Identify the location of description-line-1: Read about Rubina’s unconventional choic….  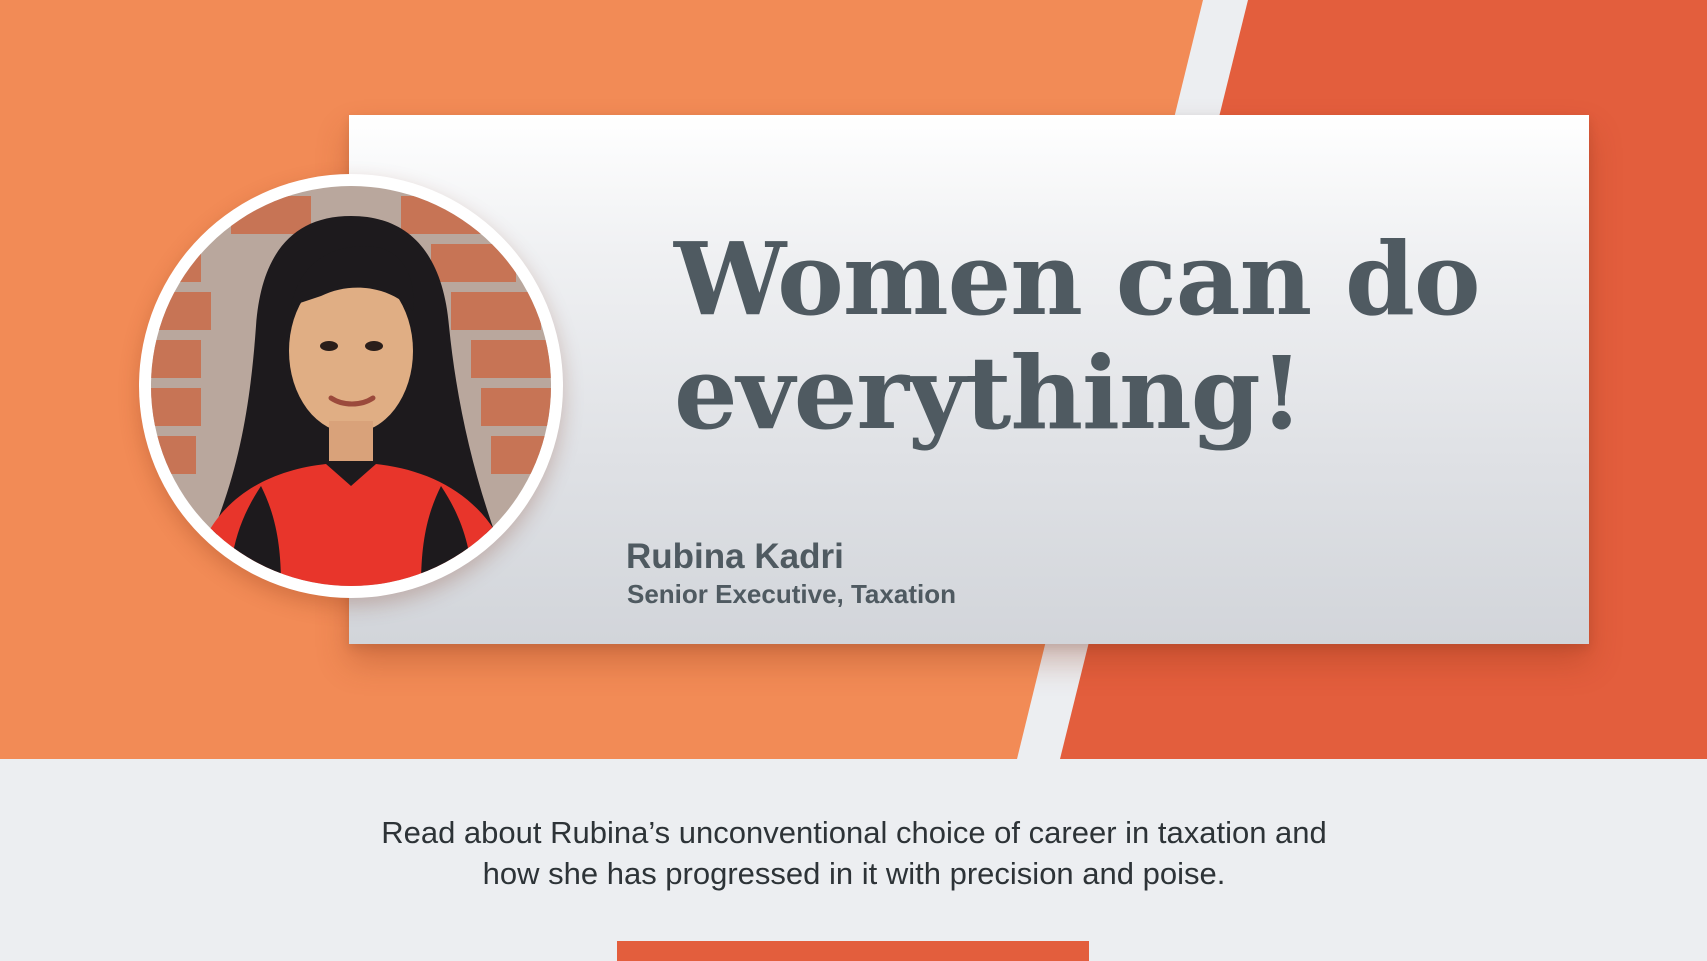
(854, 832).